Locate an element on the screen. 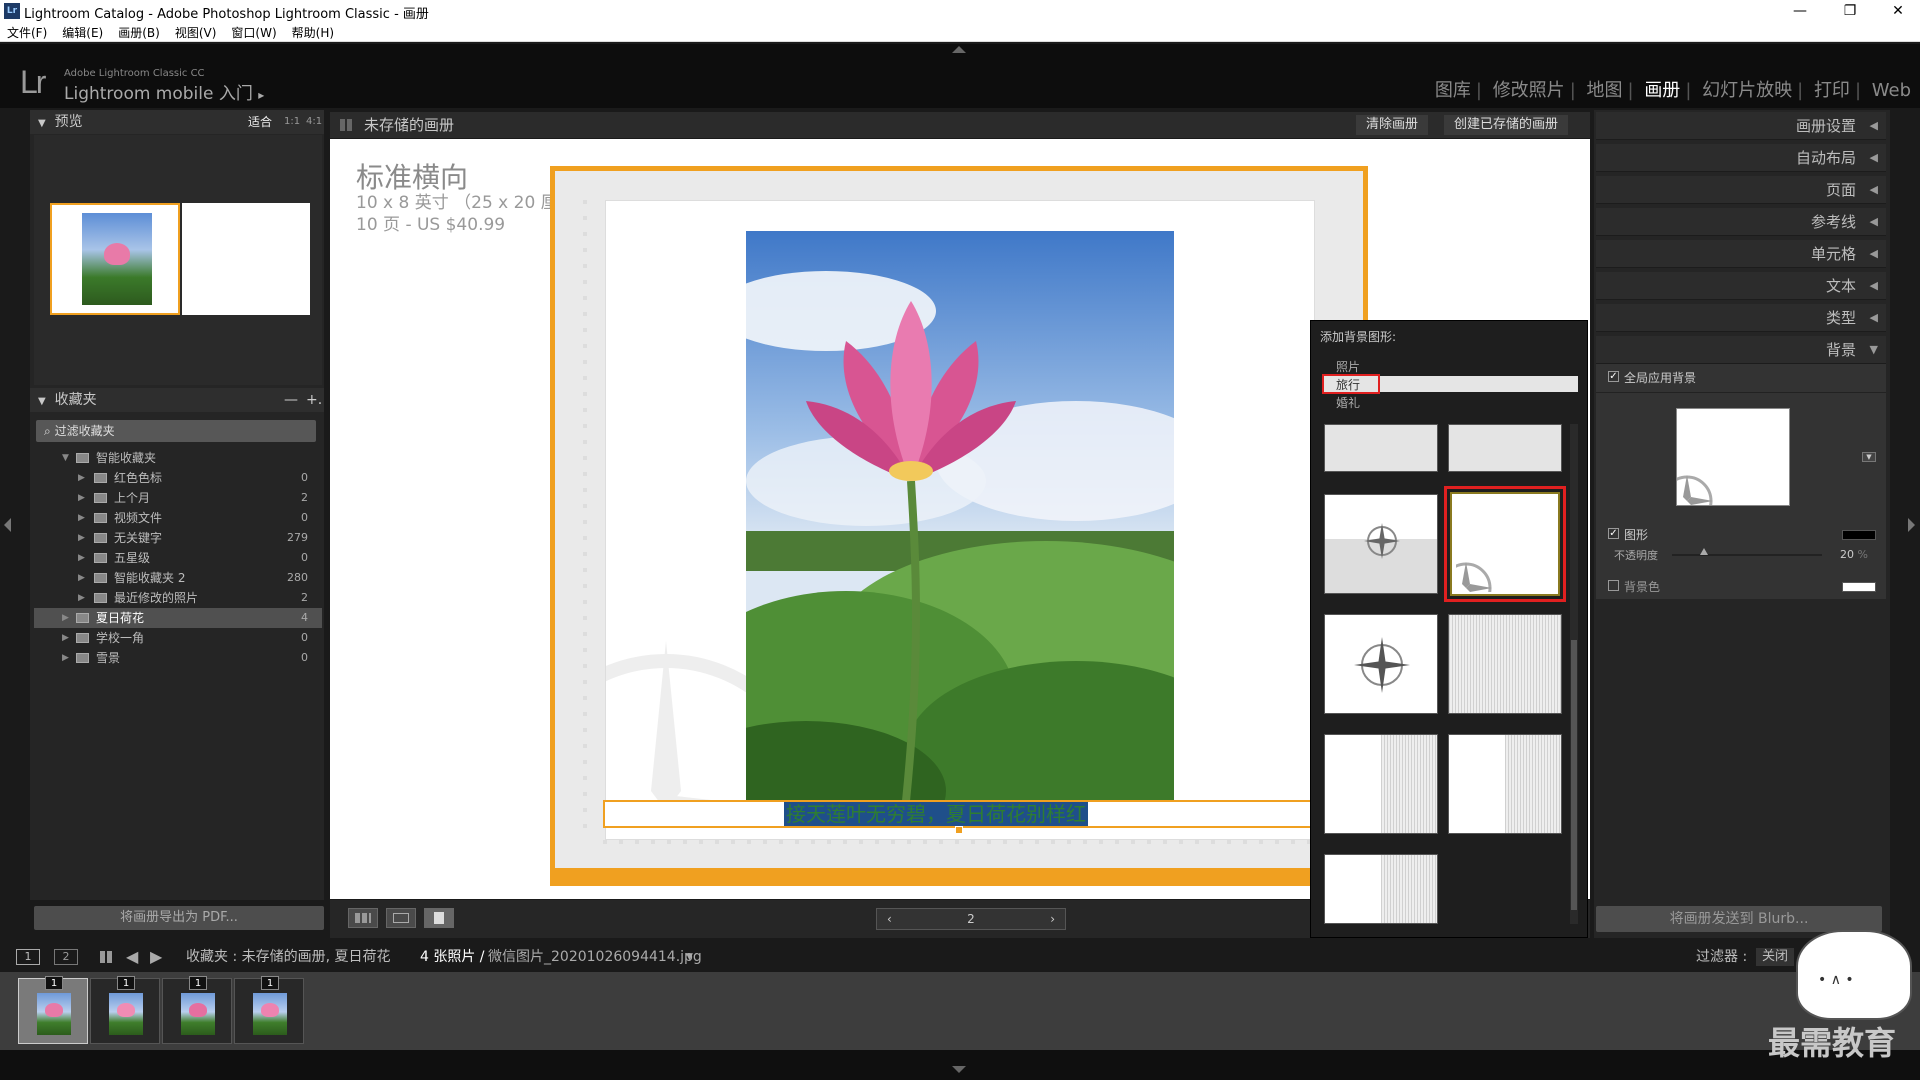 The width and height of the screenshot is (1920, 1080). previous-page-button: ‹ is located at coordinates (889, 919).